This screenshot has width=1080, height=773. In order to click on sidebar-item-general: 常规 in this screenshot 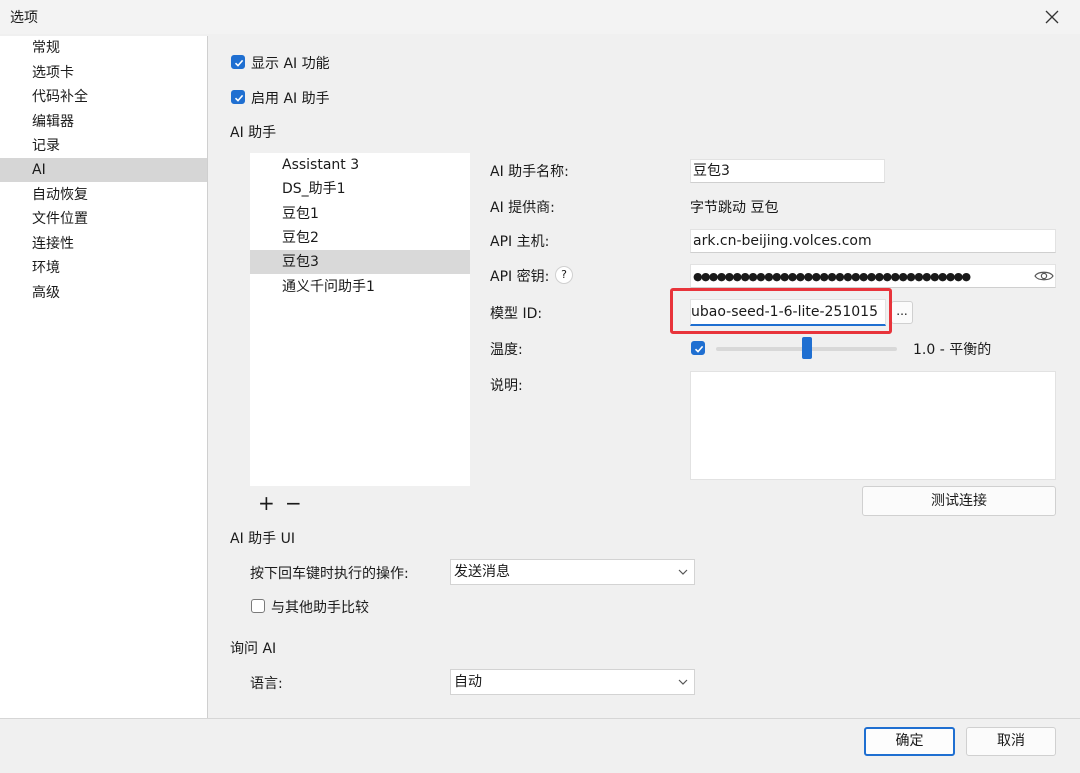, I will do `click(103, 48)`.